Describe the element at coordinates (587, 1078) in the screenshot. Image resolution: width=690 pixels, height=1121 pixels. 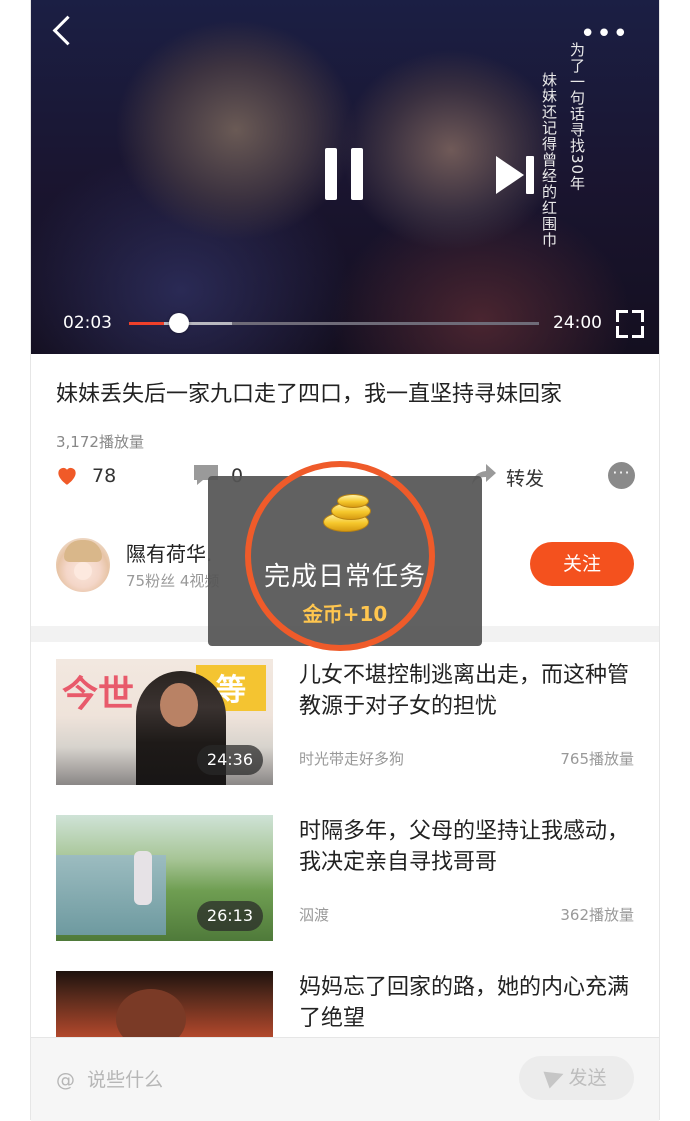
I see `send-label: 发送` at that location.